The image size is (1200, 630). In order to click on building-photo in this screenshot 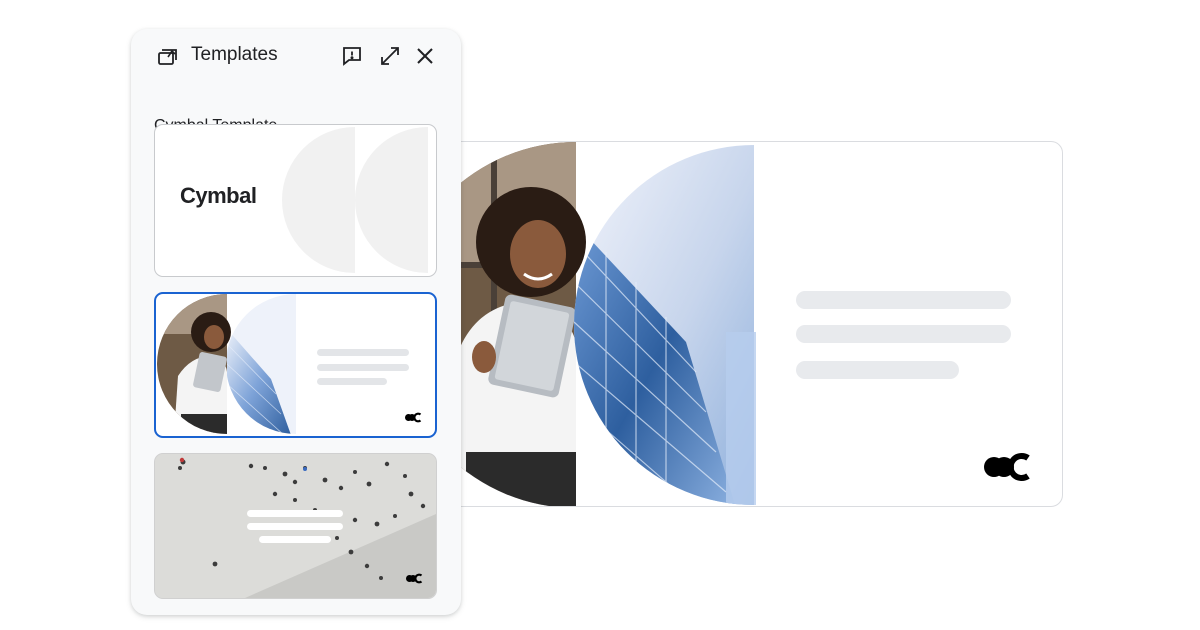, I will do `click(665, 325)`.